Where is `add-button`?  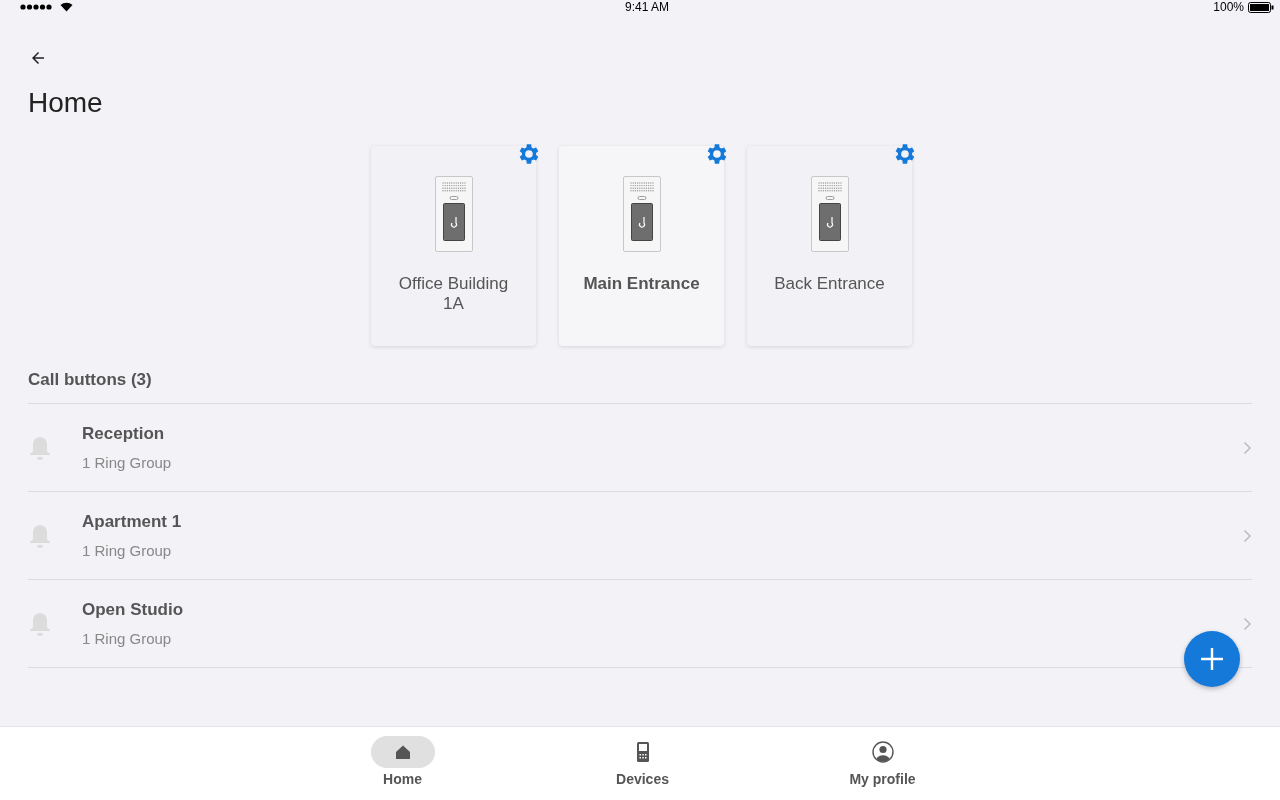 add-button is located at coordinates (1212, 659).